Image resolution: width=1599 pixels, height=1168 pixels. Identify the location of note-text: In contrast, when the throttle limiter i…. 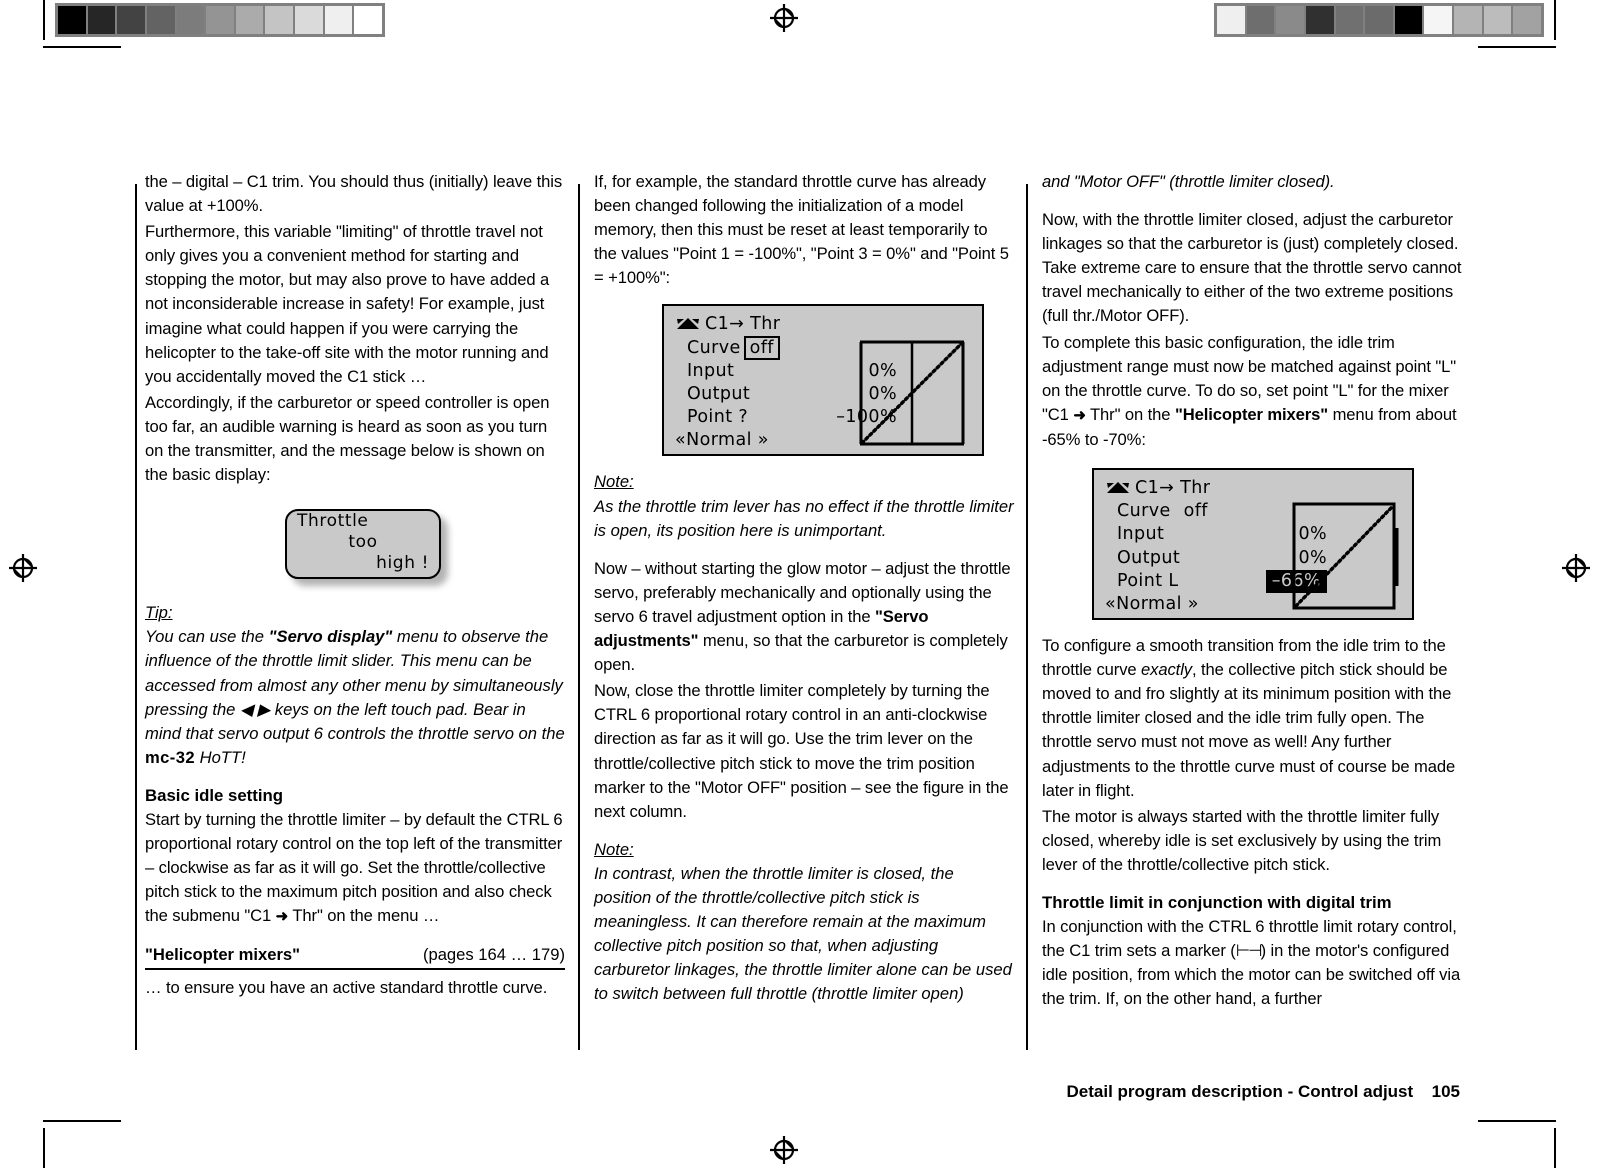
(803, 933).